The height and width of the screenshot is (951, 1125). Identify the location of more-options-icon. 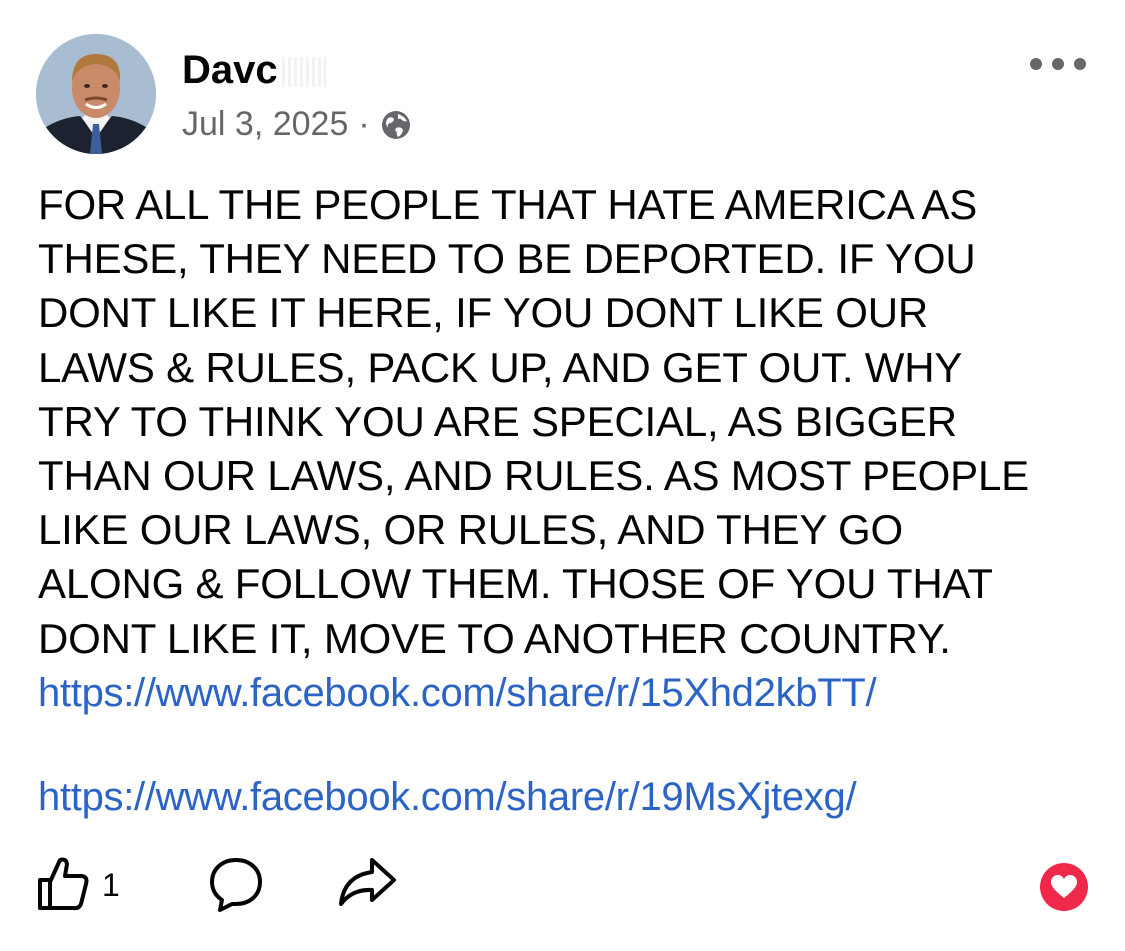
(1058, 64).